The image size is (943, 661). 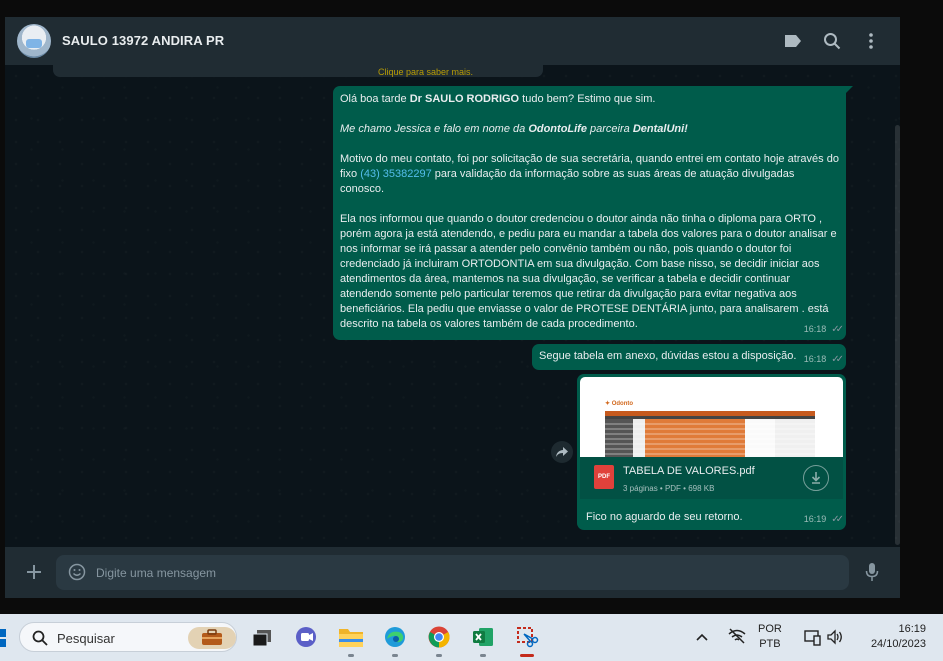 I want to click on message-composer: Digite uma mensagem, so click(x=452, y=572).